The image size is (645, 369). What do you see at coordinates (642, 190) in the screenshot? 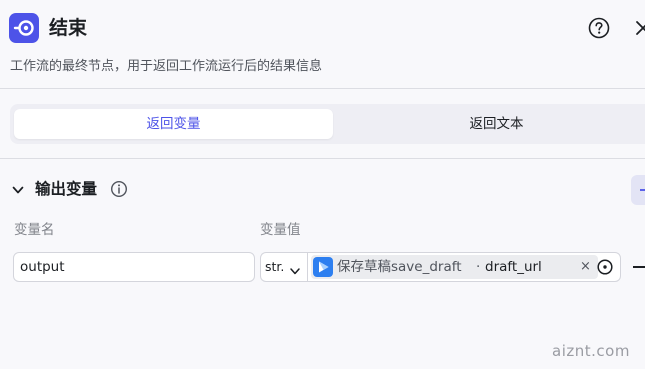
I see `plus-icon` at bounding box center [642, 190].